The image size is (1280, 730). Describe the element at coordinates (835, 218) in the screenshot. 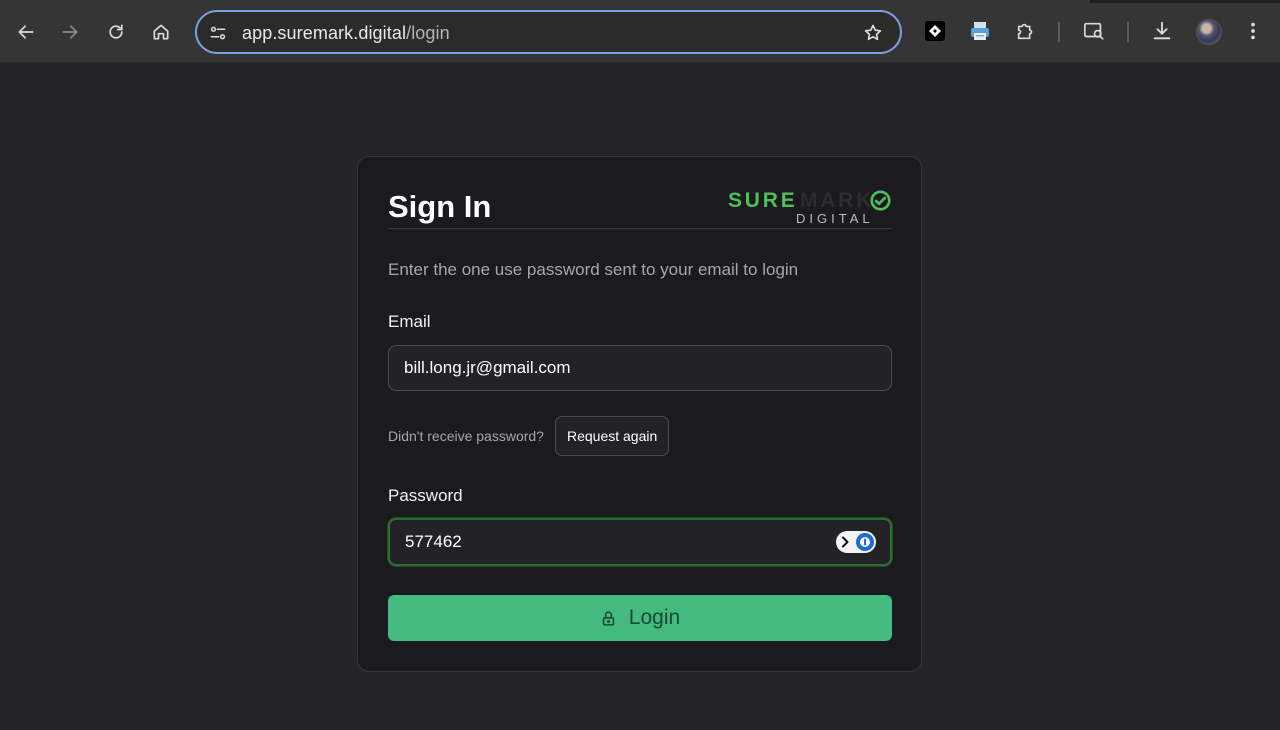

I see `logo-text-digital: DIGITAL` at that location.